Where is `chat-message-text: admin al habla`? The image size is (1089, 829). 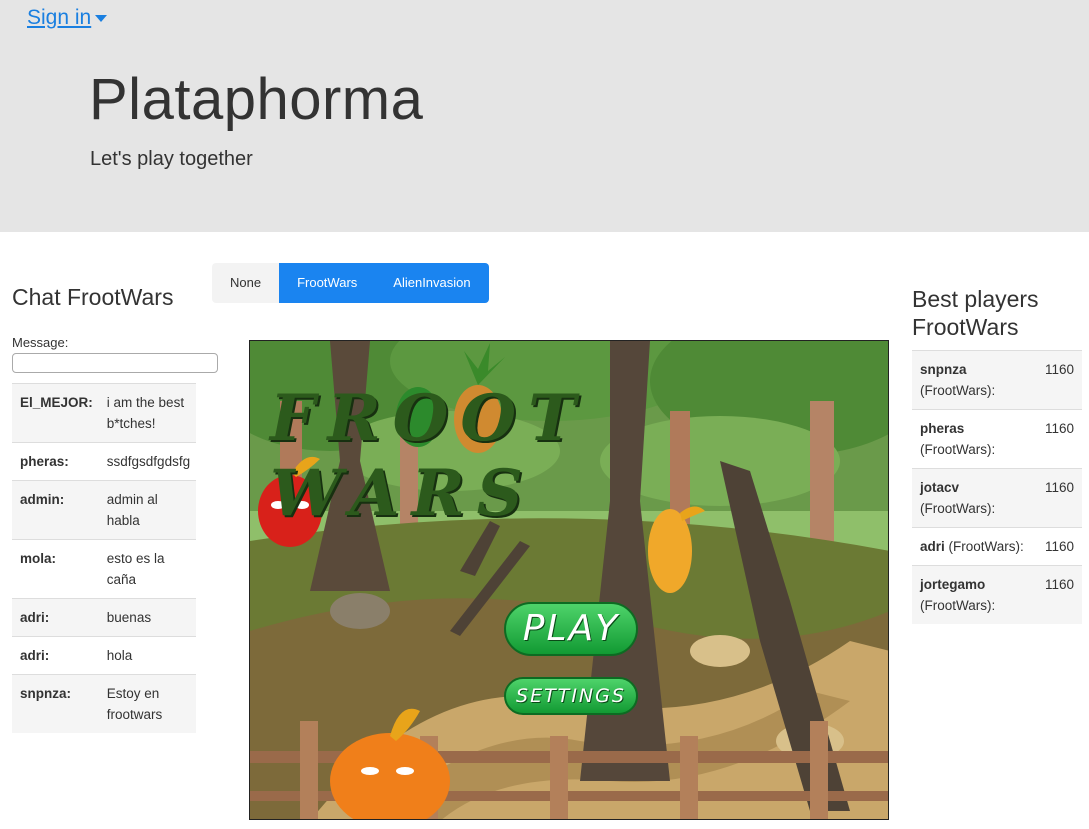 chat-message-text: admin al habla is located at coordinates (147, 510).